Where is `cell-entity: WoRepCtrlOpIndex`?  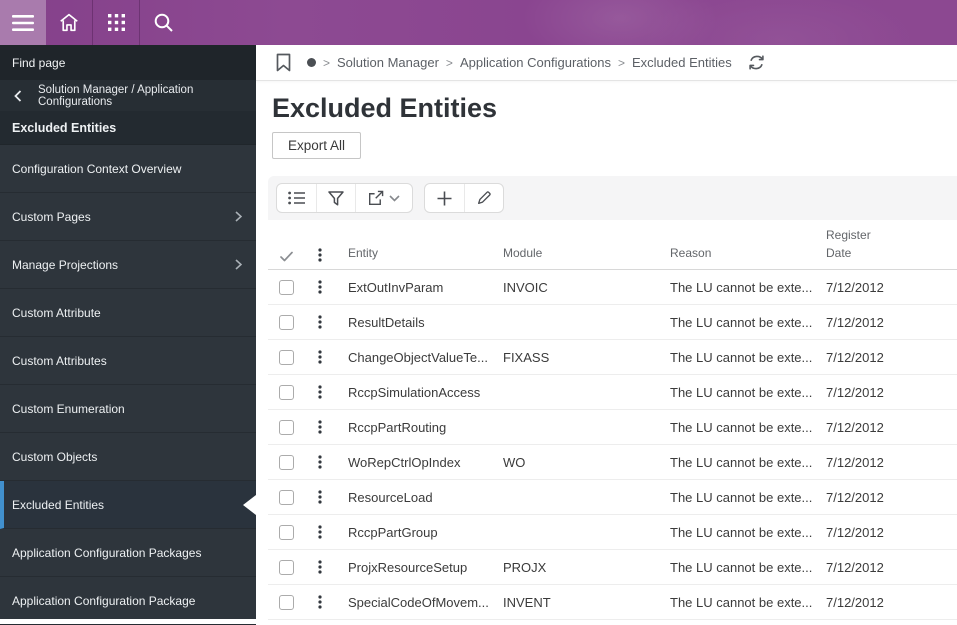 cell-entity: WoRepCtrlOpIndex is located at coordinates (413, 462).